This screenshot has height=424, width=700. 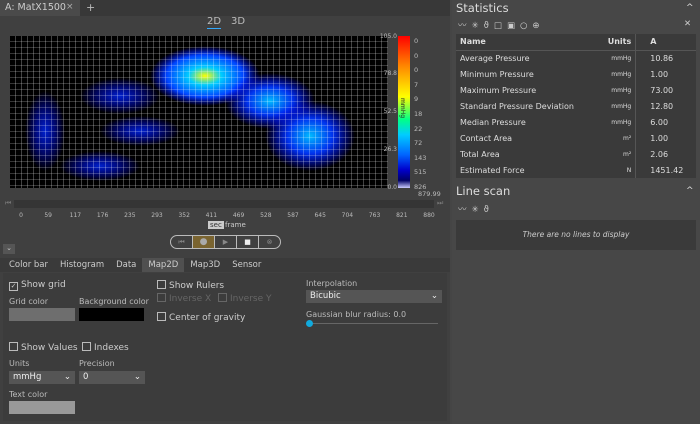 I want to click on colorbar-label: 0.0, so click(x=392, y=187).